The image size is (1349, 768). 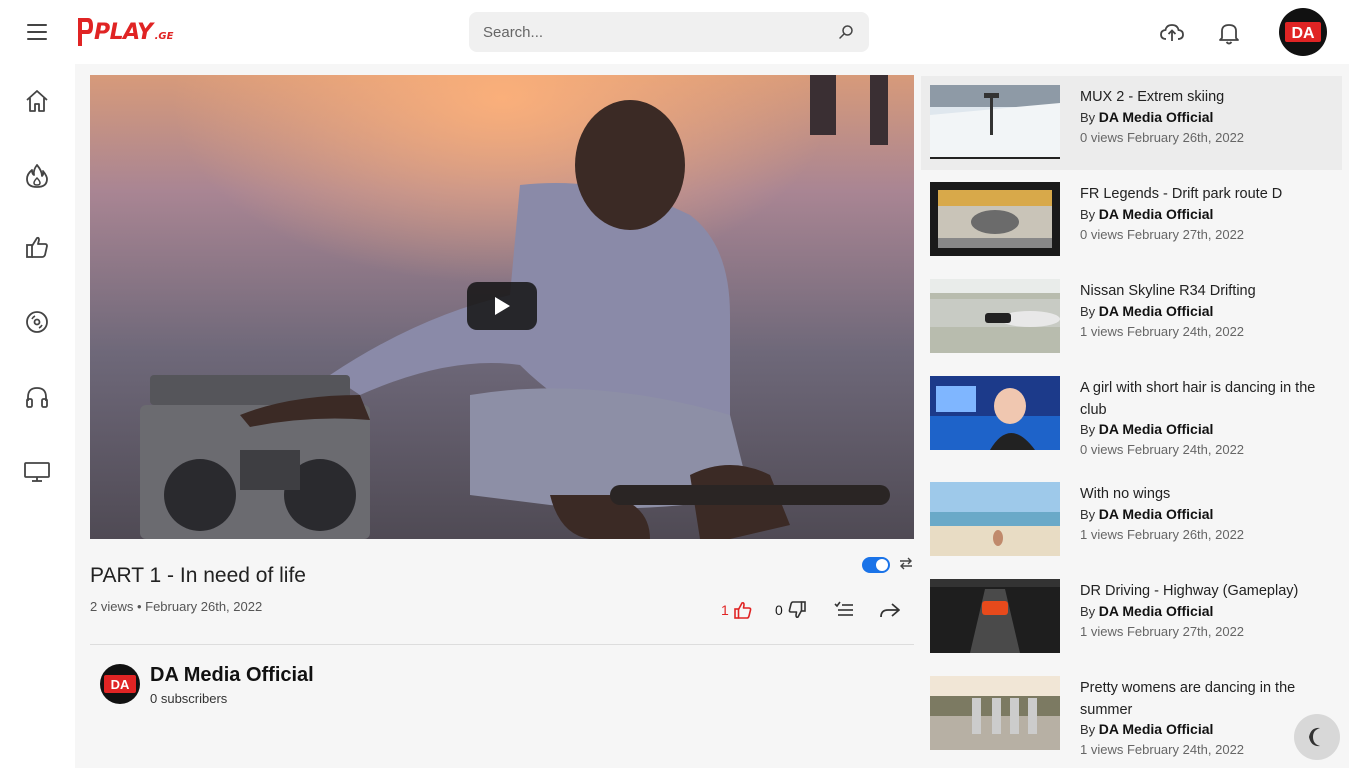 I want to click on channel-avatar: DA, so click(x=120, y=684).